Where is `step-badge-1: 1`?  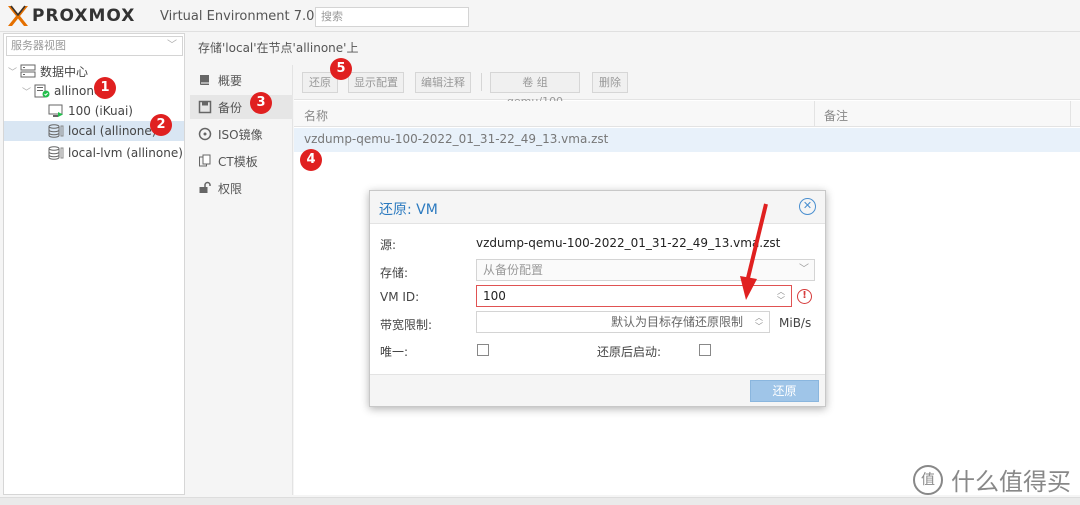 step-badge-1: 1 is located at coordinates (105, 88).